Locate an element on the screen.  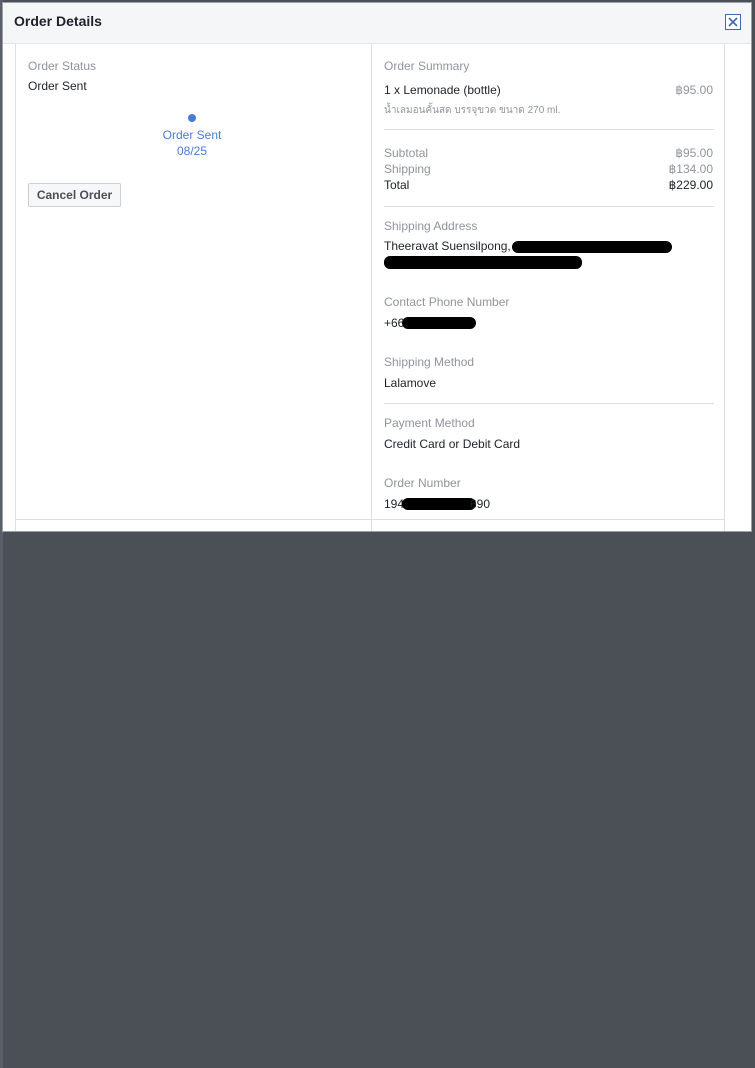
order-number-suffix: 690 is located at coordinates (480, 504).